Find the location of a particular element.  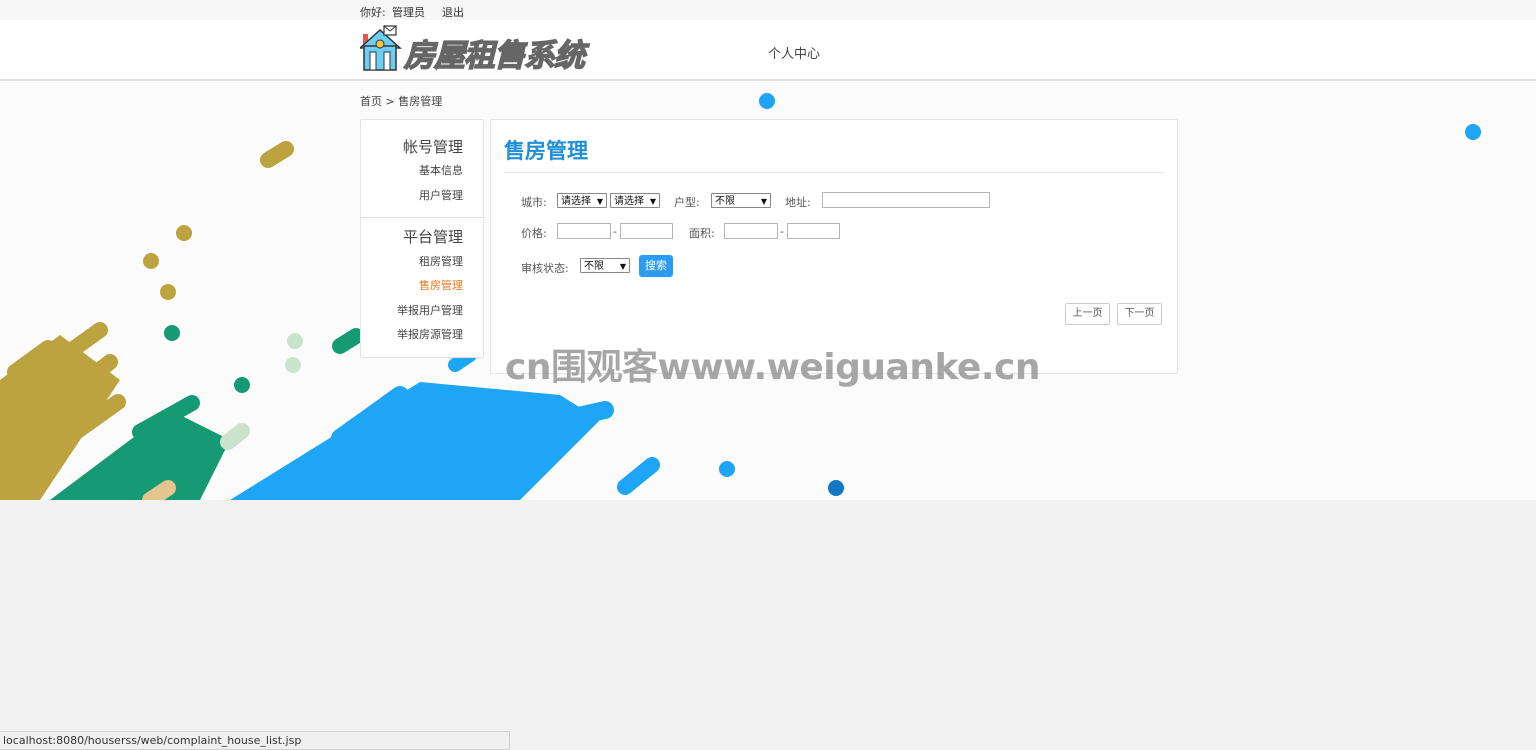

next-page-button: 下一页 is located at coordinates (1139, 314).